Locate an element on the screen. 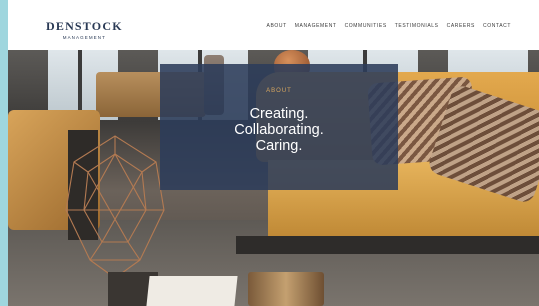  nav-management: MANAGEMENT is located at coordinates (316, 26).